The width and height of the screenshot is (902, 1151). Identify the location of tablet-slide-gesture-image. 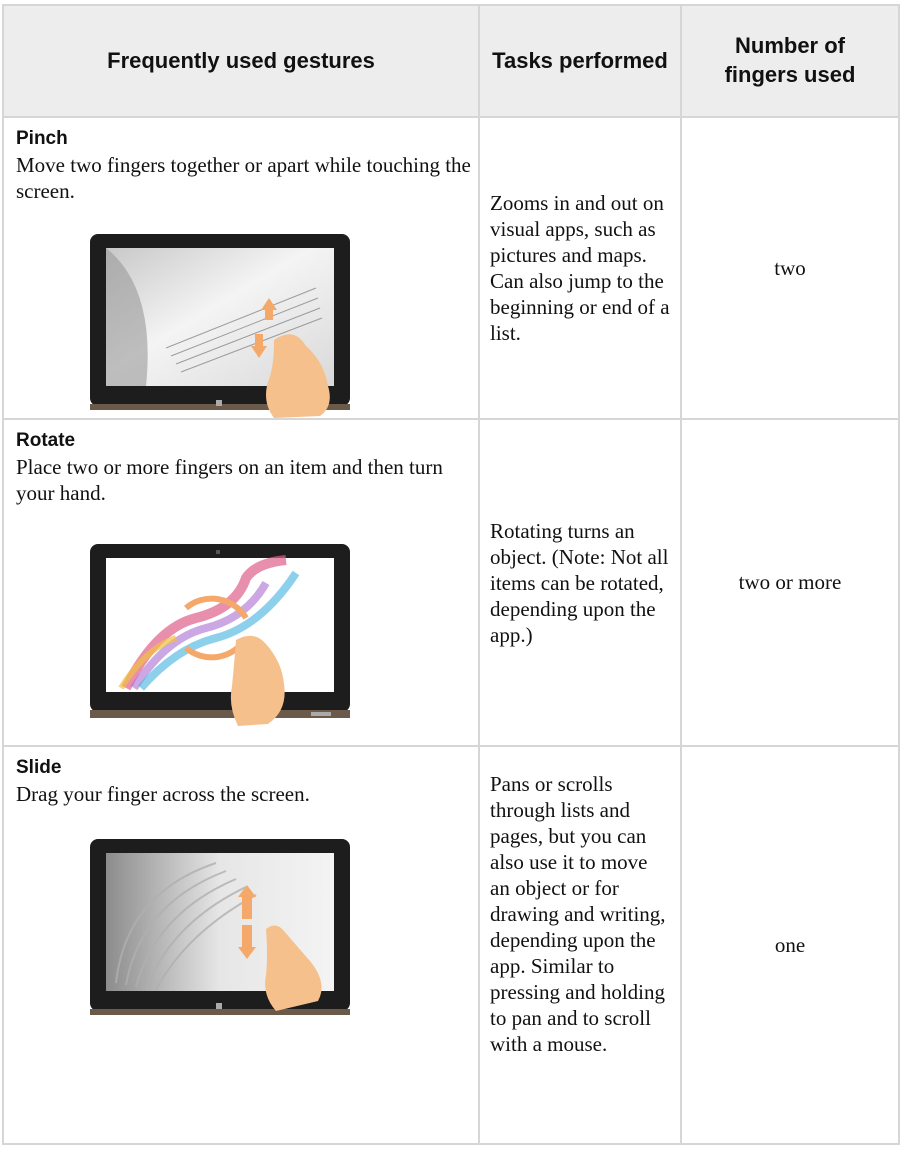
(236, 928).